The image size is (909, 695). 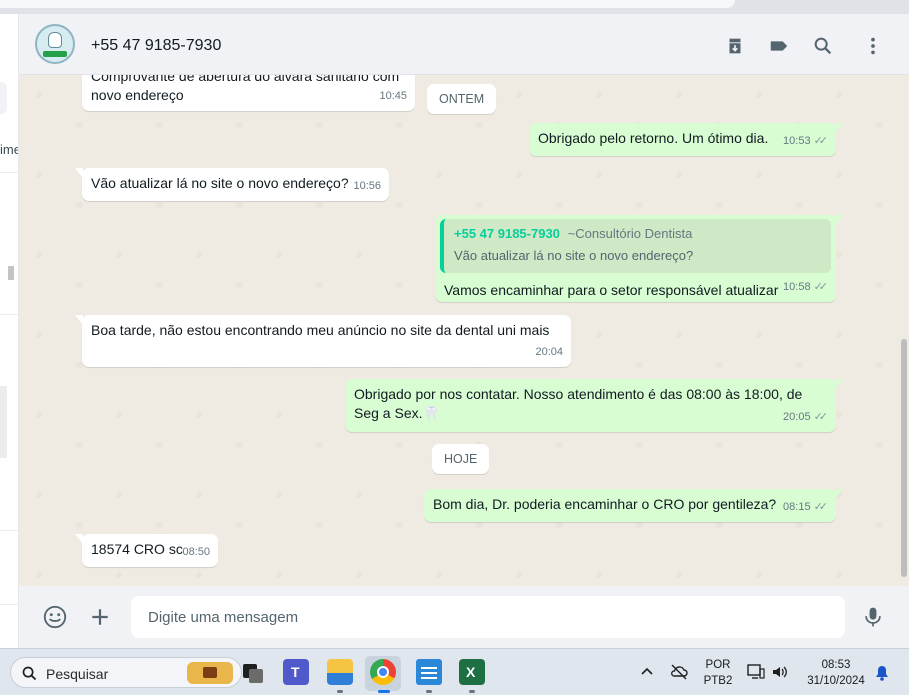 I want to click on chrome-icon, so click(x=383, y=672).